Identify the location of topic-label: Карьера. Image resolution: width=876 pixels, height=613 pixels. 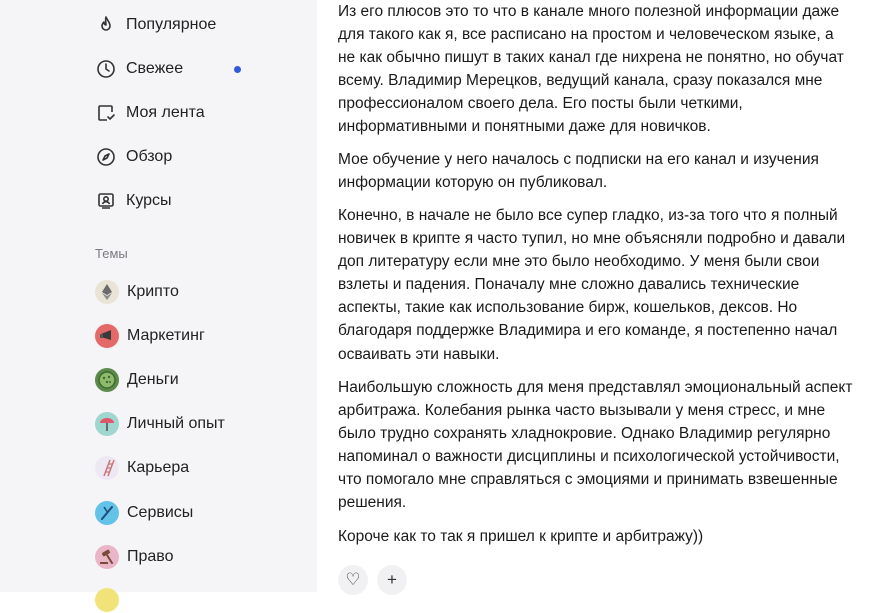
(158, 467).